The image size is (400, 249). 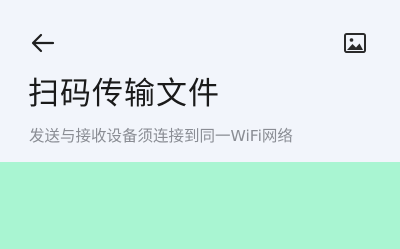 I want to click on arrow-left-icon, so click(x=43, y=43).